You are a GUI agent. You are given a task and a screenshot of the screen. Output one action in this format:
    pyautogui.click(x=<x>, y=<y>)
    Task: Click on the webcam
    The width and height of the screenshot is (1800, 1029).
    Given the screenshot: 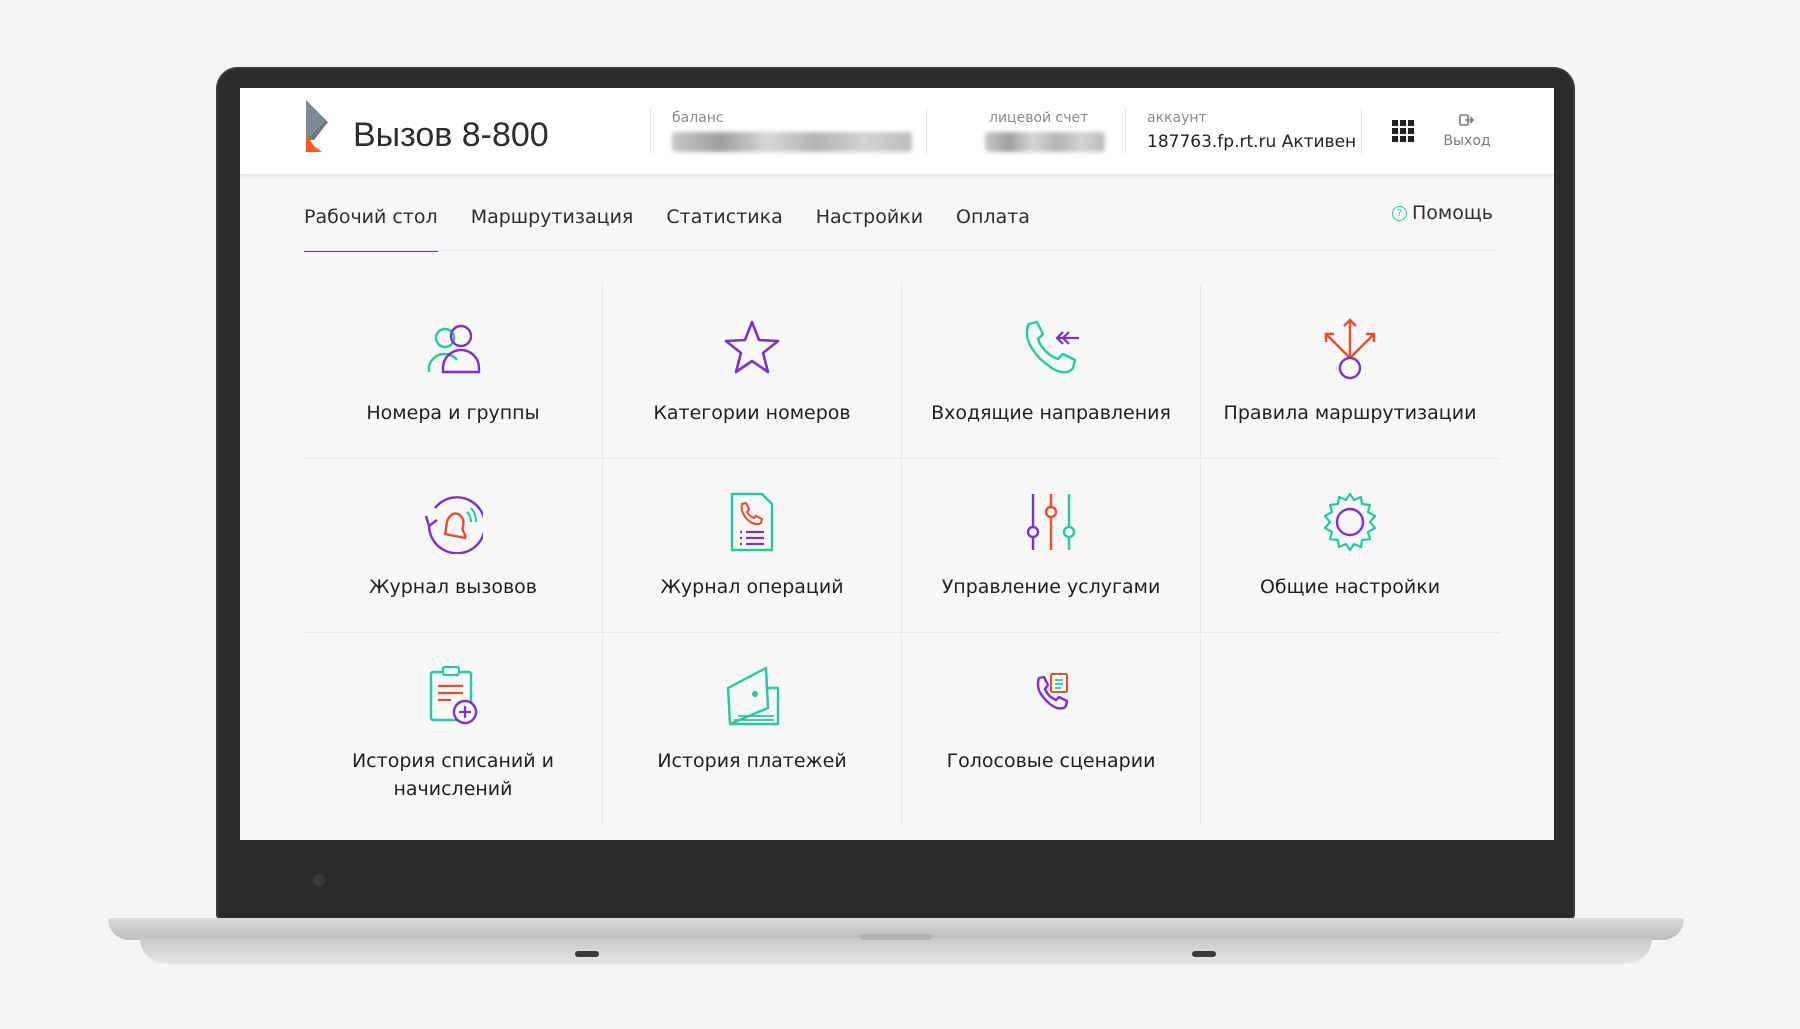 What is the action you would take?
    pyautogui.click(x=319, y=880)
    